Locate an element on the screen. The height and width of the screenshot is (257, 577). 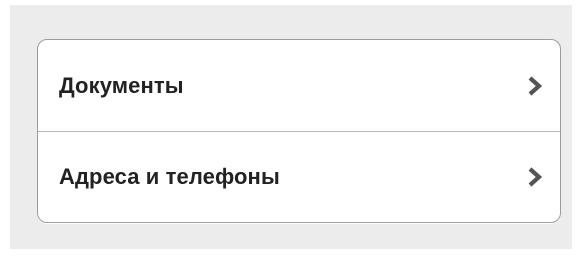
menu-item-label: Документы is located at coordinates (121, 85).